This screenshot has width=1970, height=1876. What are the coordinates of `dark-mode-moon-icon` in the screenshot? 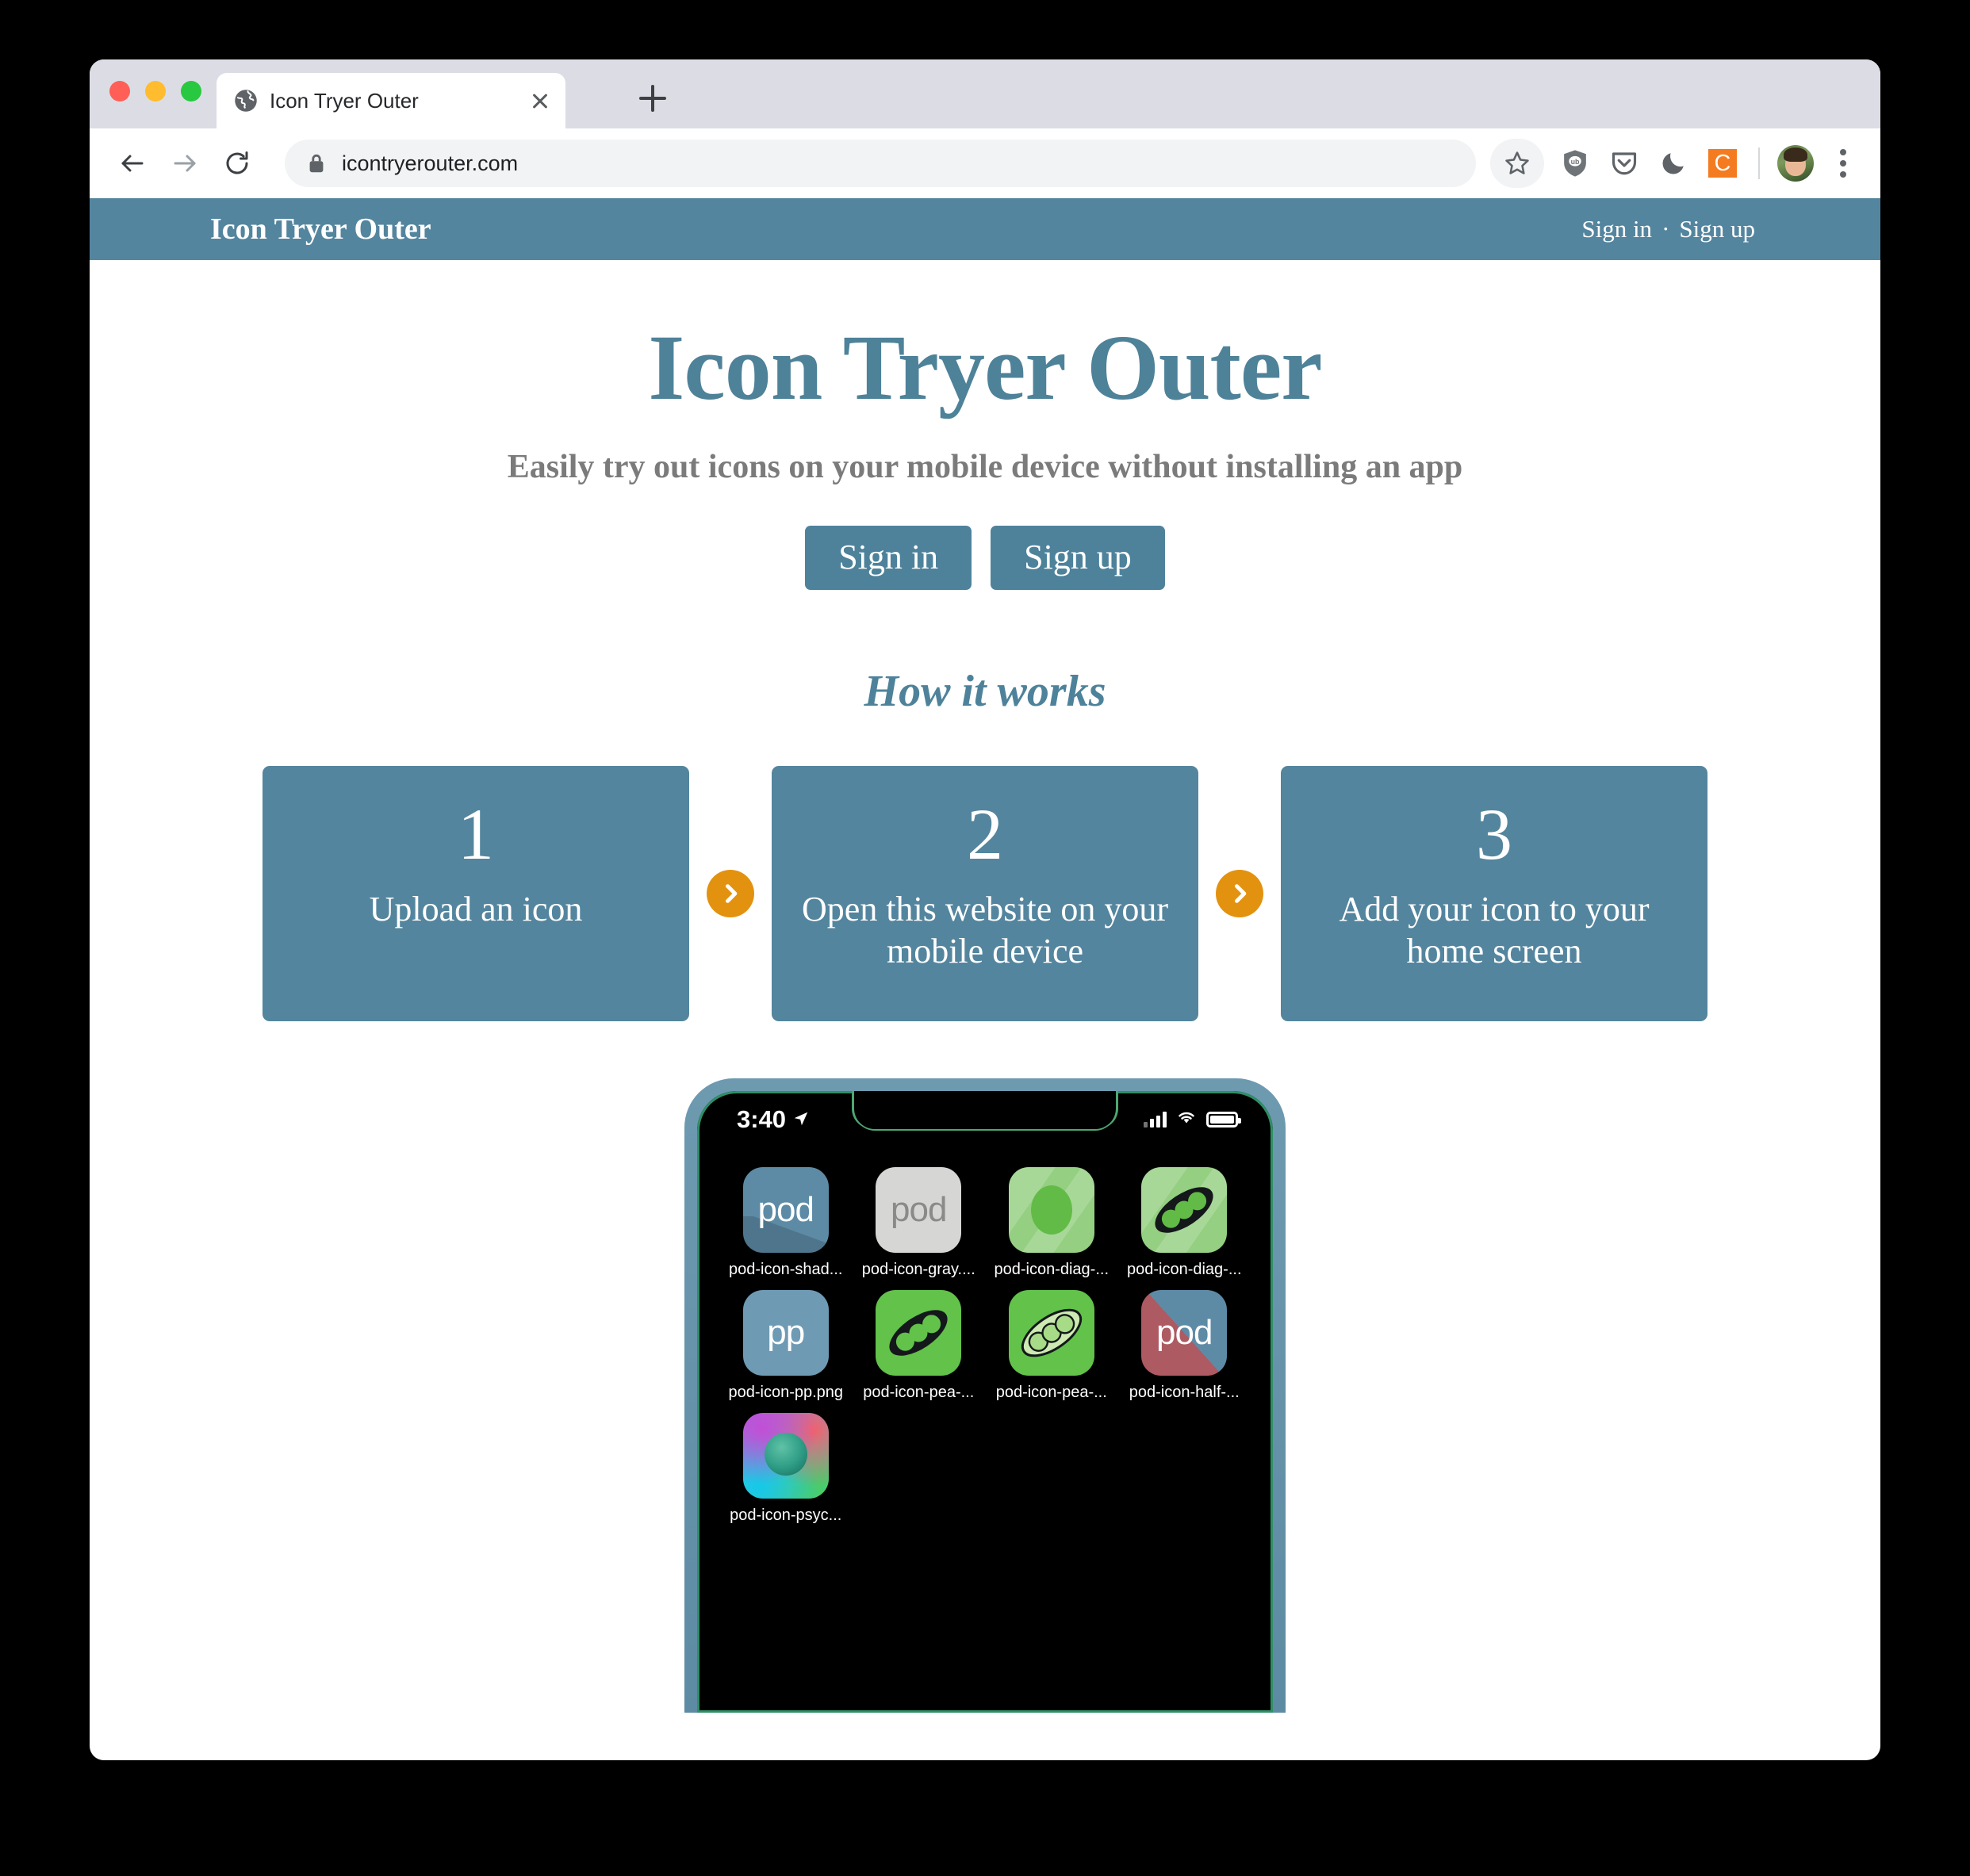 It's located at (1673, 163).